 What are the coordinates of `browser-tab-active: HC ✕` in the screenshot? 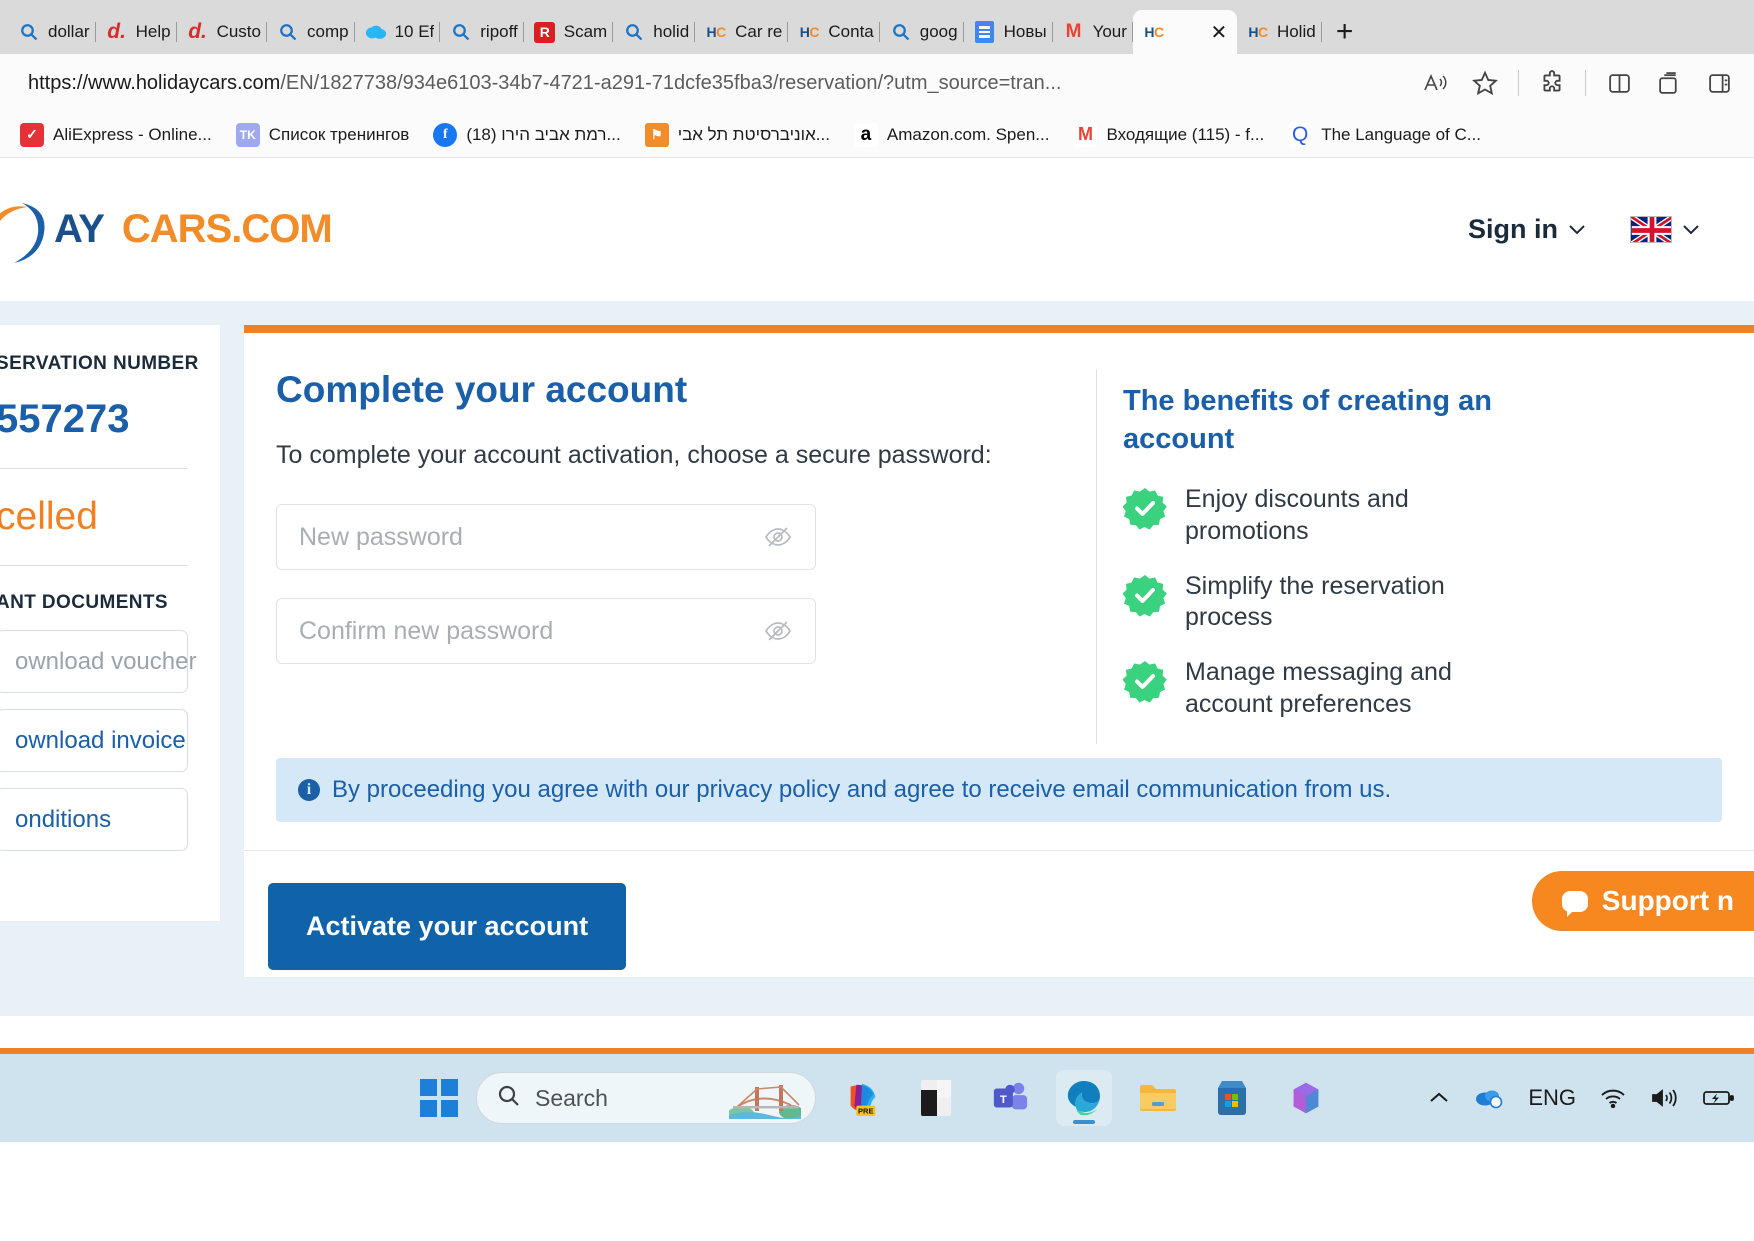 It's located at (1184, 32).